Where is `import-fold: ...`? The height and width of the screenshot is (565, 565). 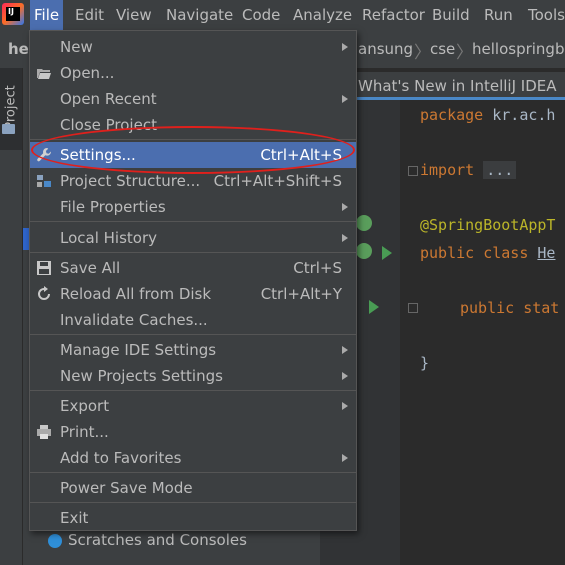
import-fold: ... is located at coordinates (500, 170).